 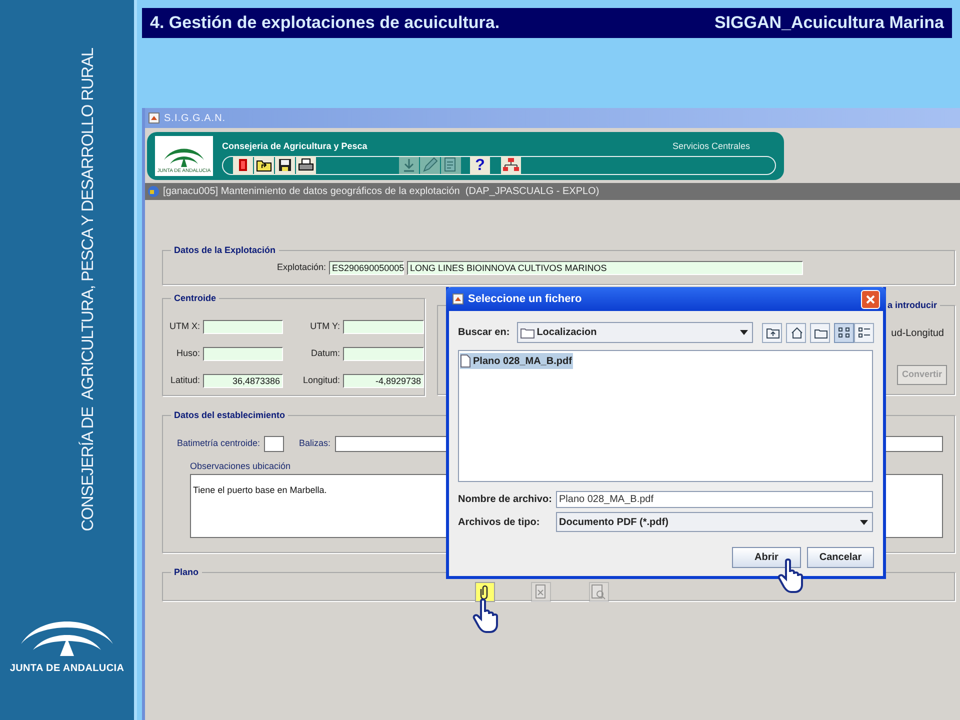 I want to click on screen-title: [ganacu005] Mantenimiento de datos geográficos de la explotación (DAP_JPASCUALG - EXPLO), so click(x=381, y=192).